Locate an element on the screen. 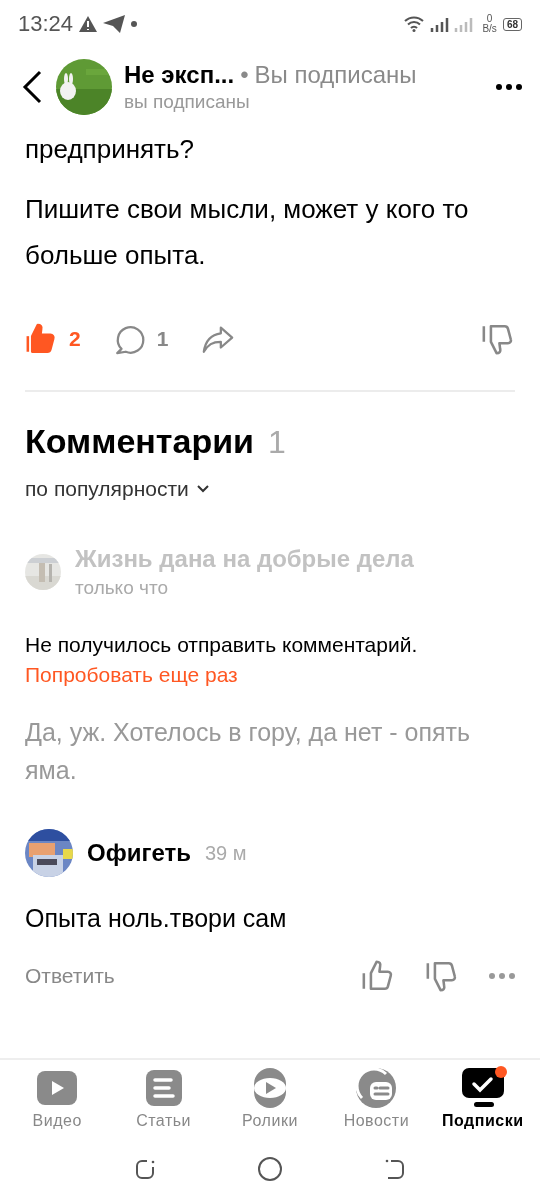  clock: 13:24 is located at coordinates (46, 24).